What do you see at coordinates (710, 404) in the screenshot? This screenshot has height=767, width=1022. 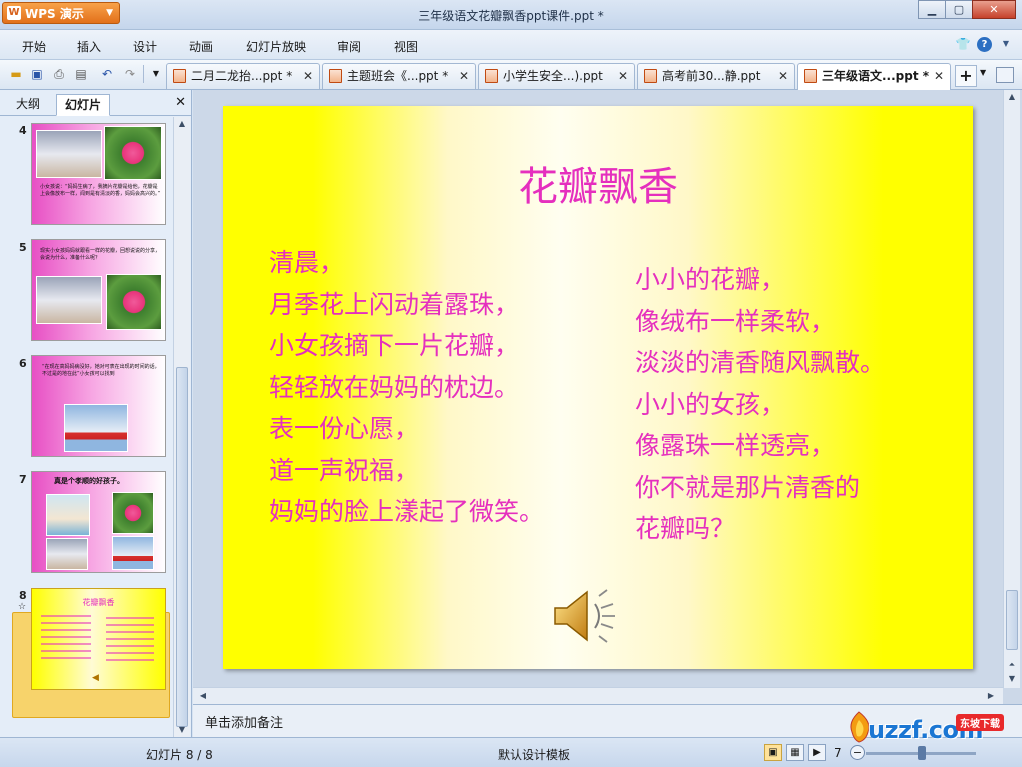 I see `poem-line: 小小的女孩，` at bounding box center [710, 404].